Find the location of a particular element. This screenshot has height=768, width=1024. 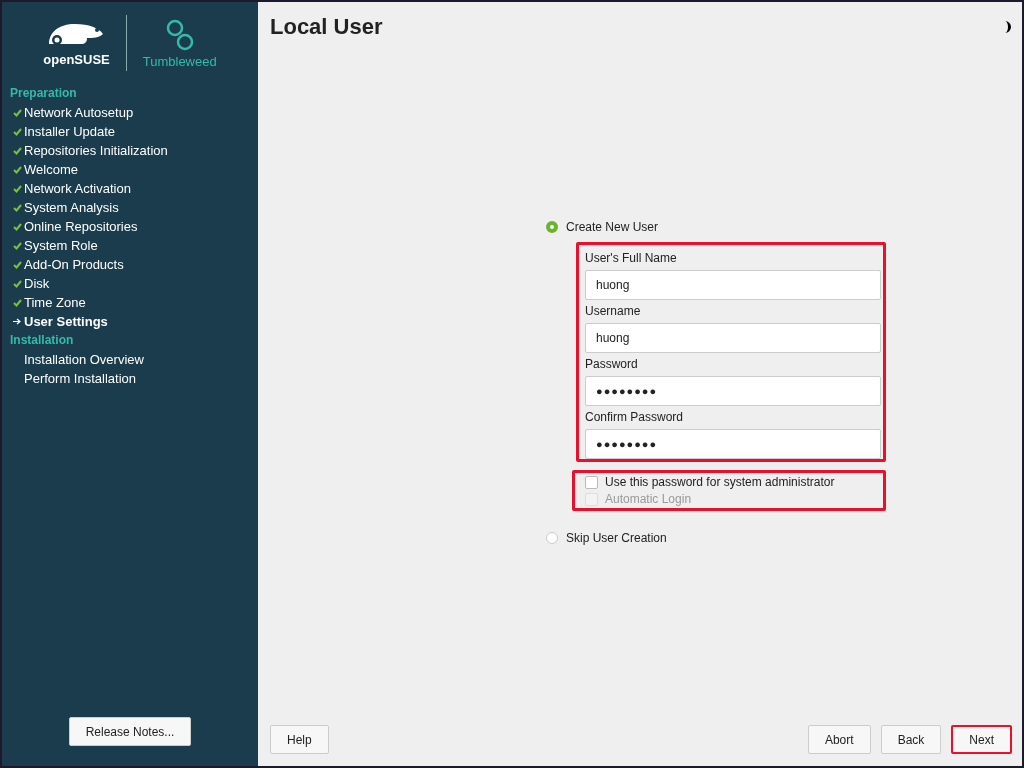

section-heading: Preparation is located at coordinates (44, 93).